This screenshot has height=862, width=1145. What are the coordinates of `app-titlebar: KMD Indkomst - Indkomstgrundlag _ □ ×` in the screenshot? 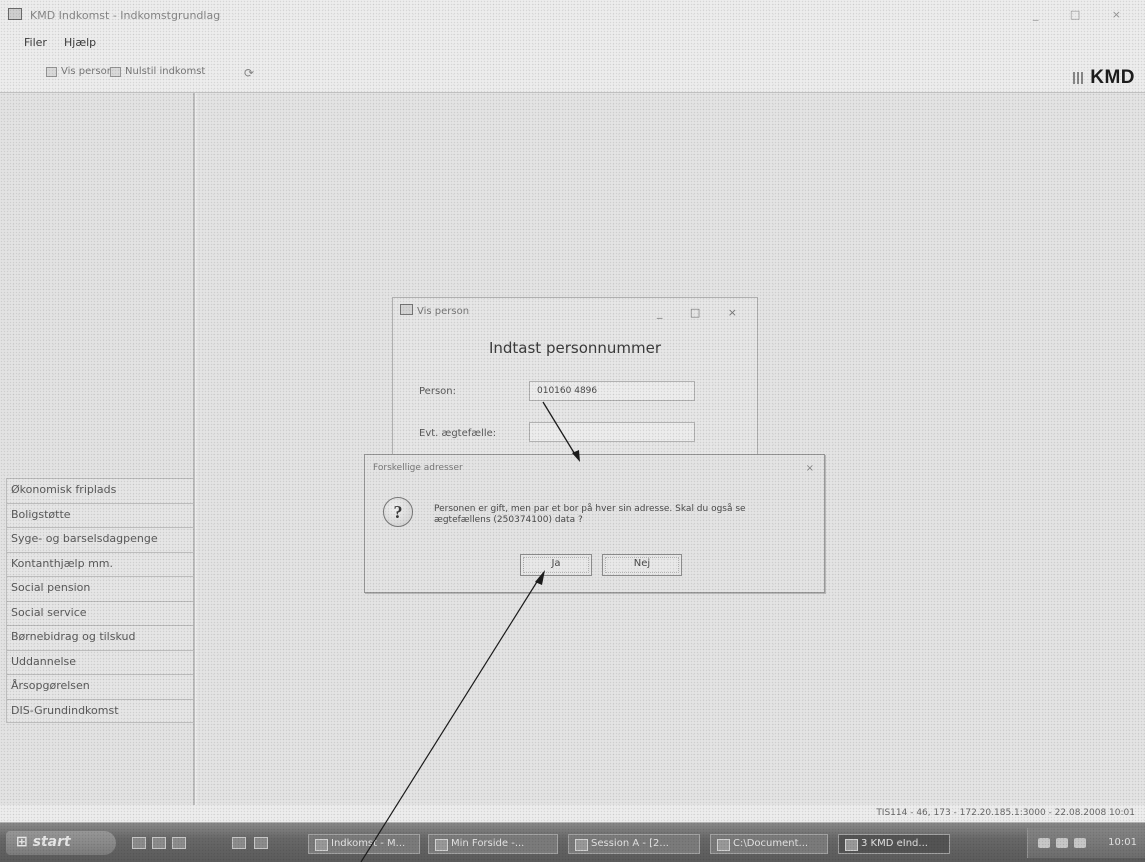 It's located at (572, 15).